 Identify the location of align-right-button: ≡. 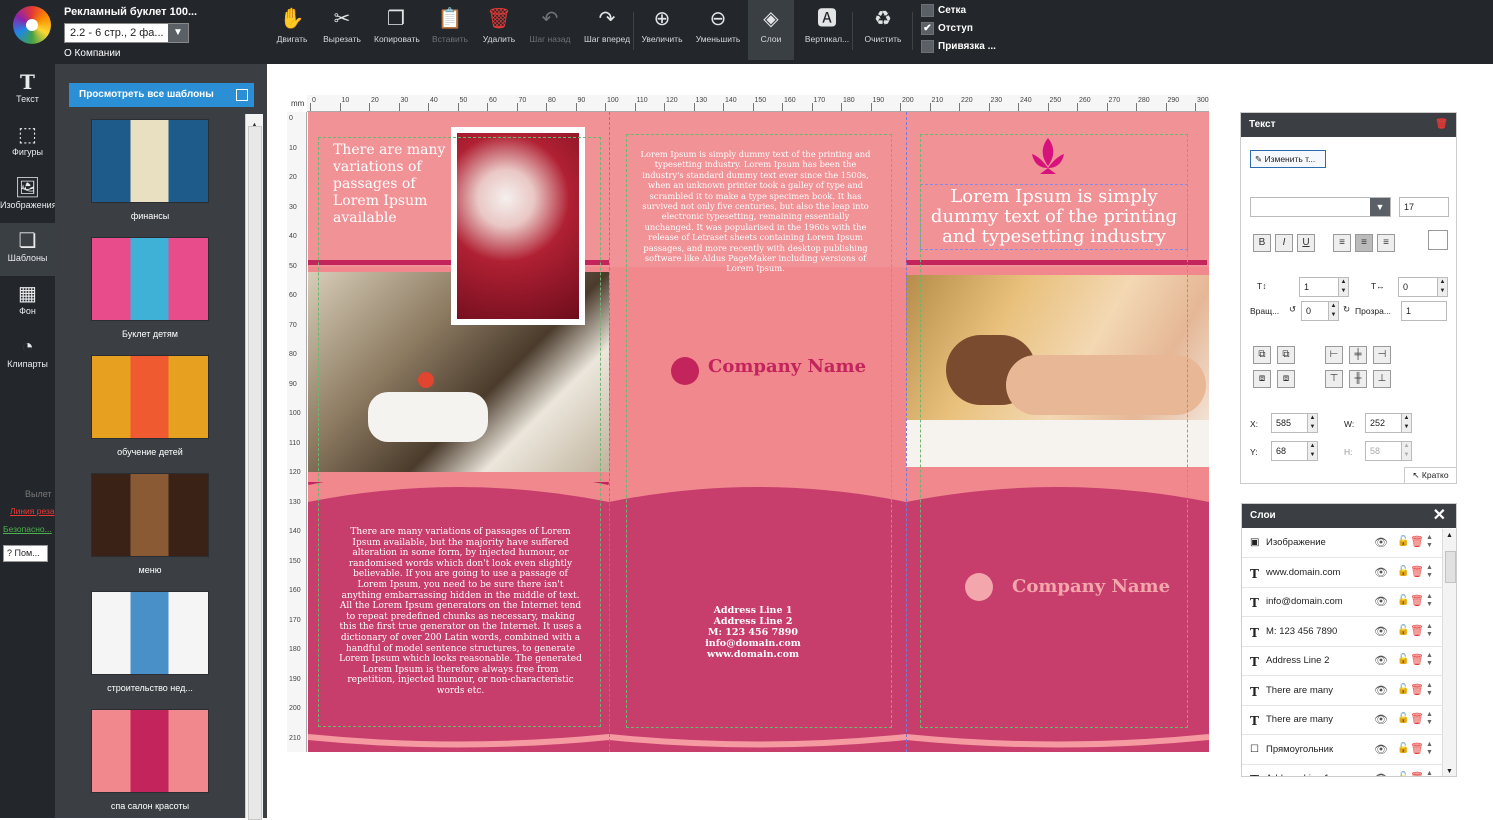
(1386, 243).